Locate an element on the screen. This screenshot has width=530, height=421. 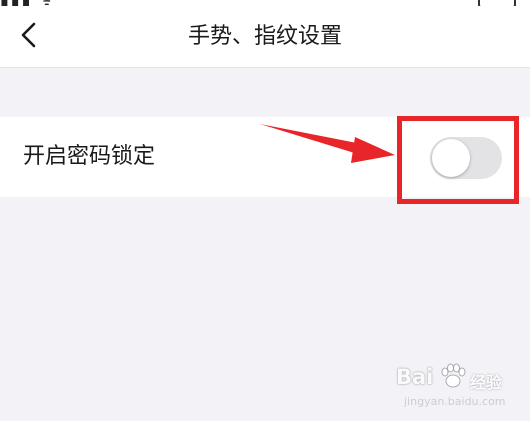
page-title: 手势、指纹设置 is located at coordinates (264, 36).